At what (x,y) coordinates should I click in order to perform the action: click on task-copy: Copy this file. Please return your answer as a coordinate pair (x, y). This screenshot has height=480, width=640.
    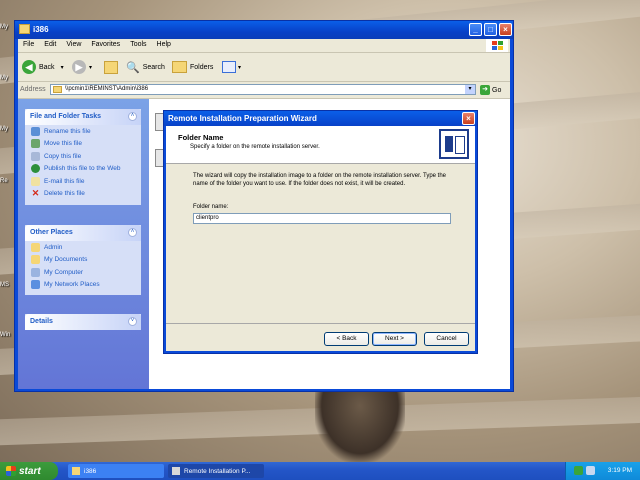
    Looking at the image, I should click on (83, 156).